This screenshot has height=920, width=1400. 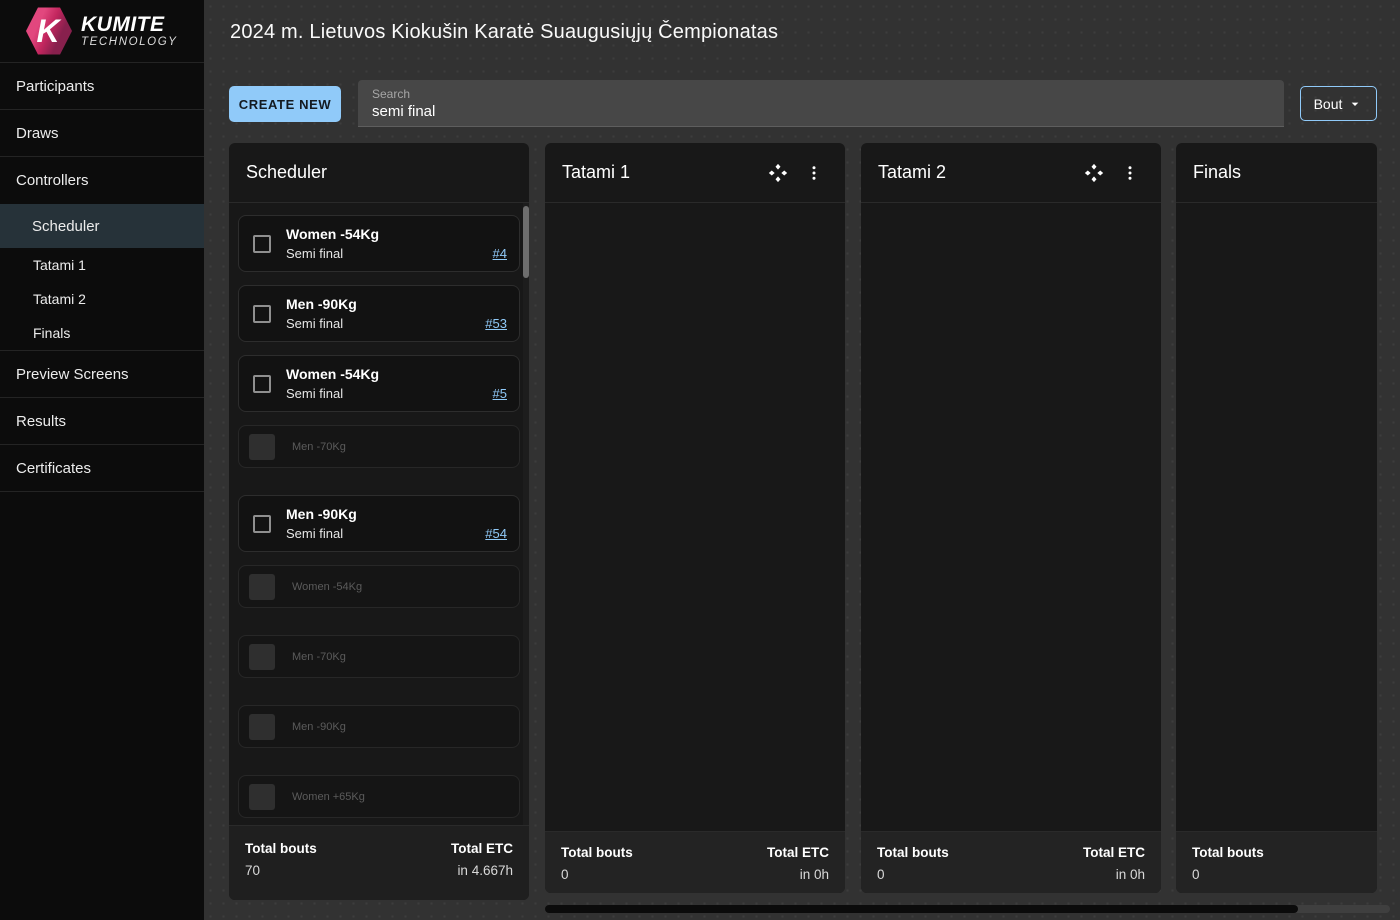 I want to click on bout-card: Men -90Kg Semi final #54, so click(x=379, y=523).